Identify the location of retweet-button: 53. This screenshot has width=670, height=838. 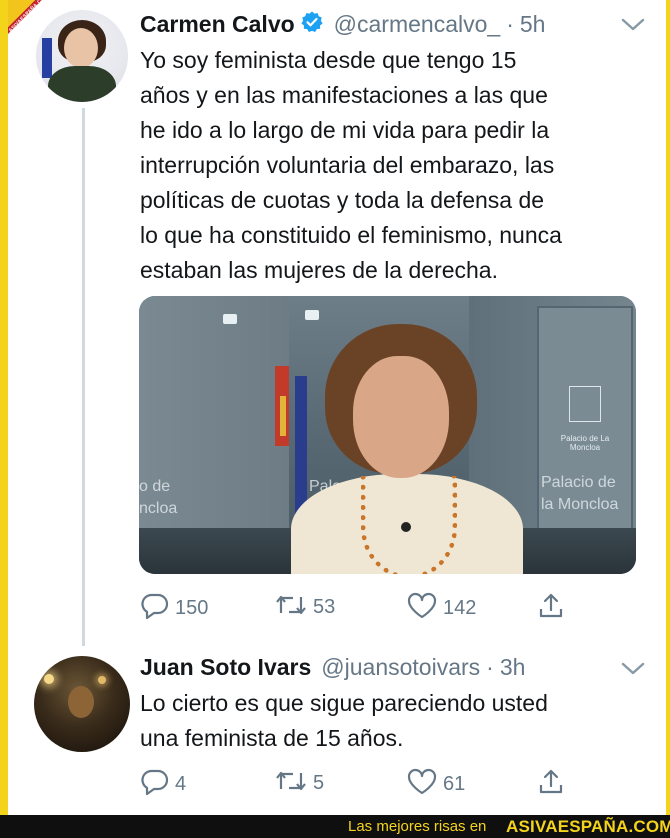
(304, 607).